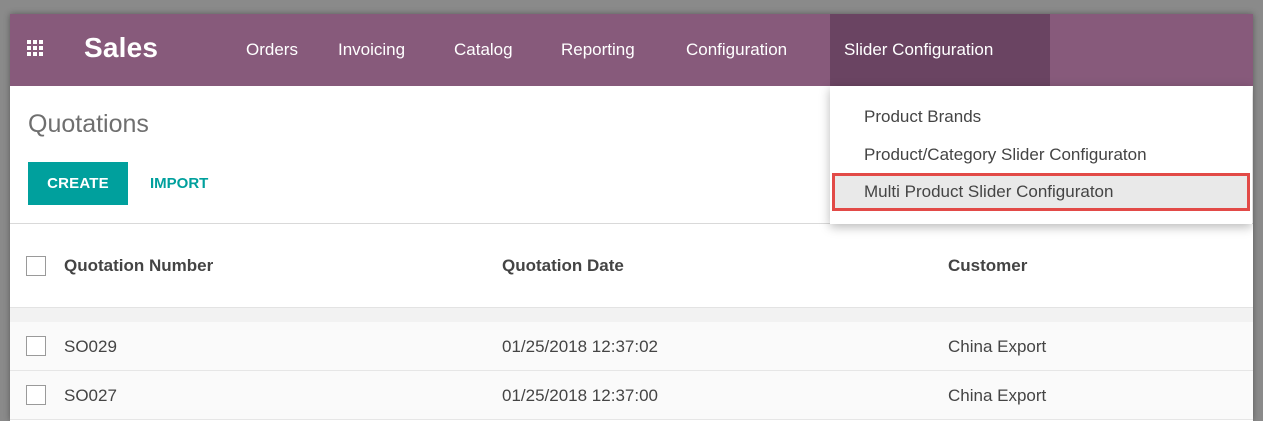 This screenshot has height=421, width=1263. I want to click on table-row: SO027 01/25/2018 12:37:00 China Export, so click(631, 395).